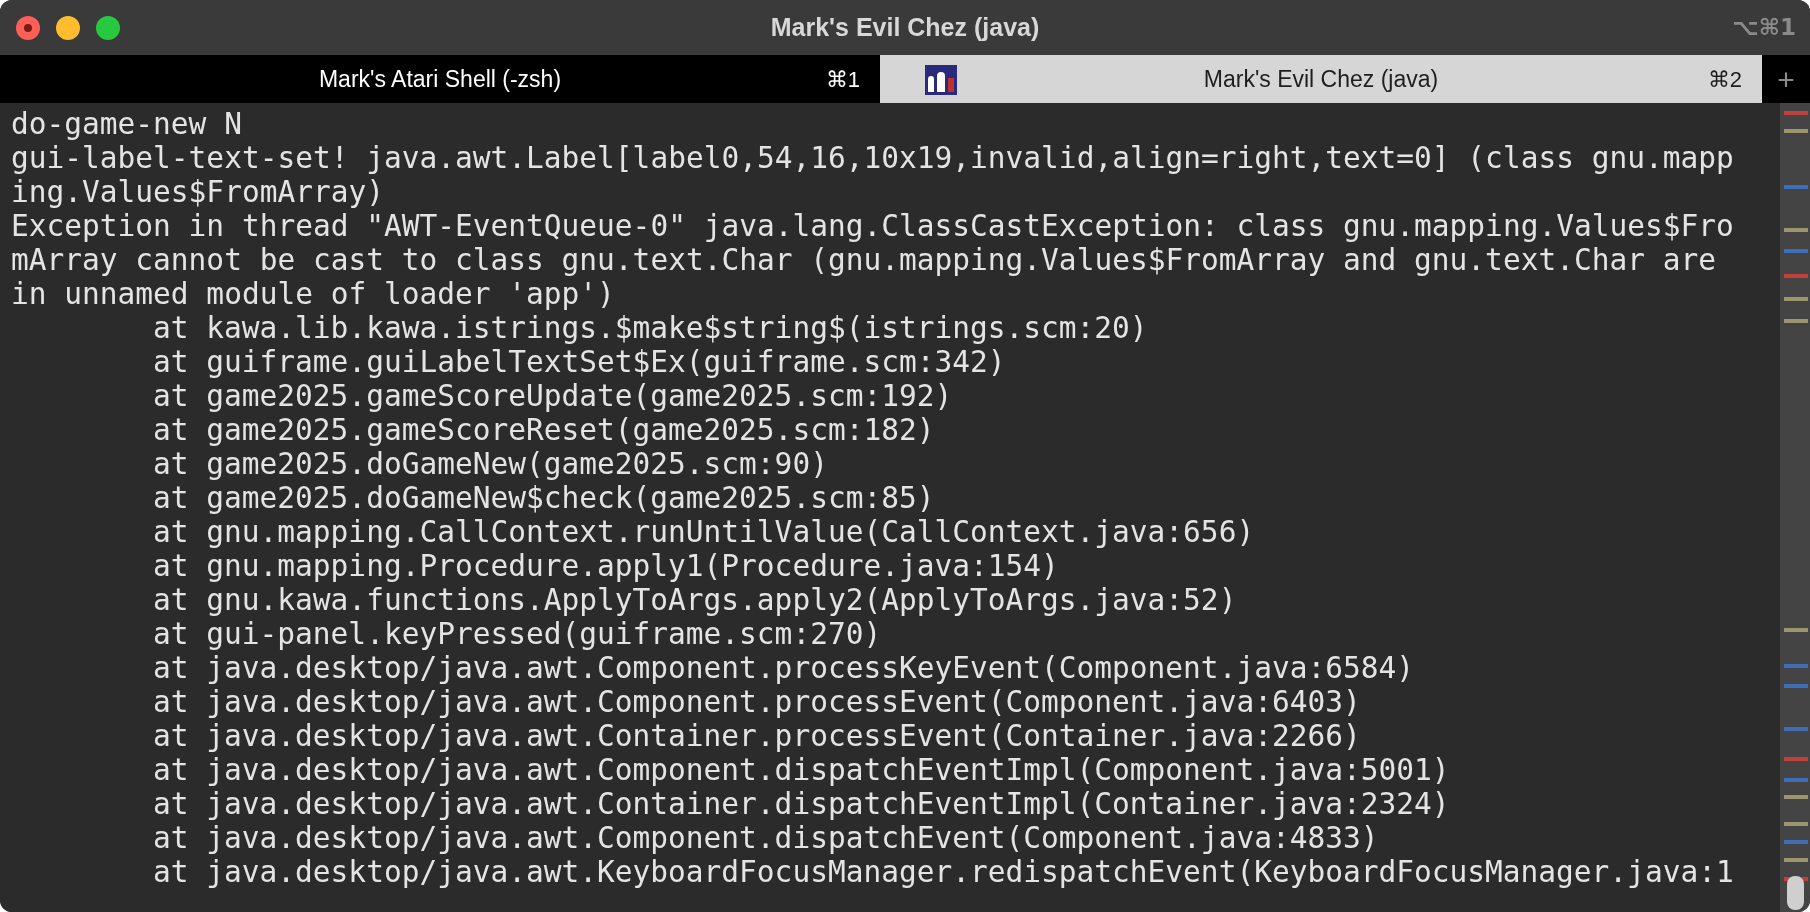  What do you see at coordinates (905, 27) in the screenshot?
I see `window-title: Mark's Evil Chez (java)` at bounding box center [905, 27].